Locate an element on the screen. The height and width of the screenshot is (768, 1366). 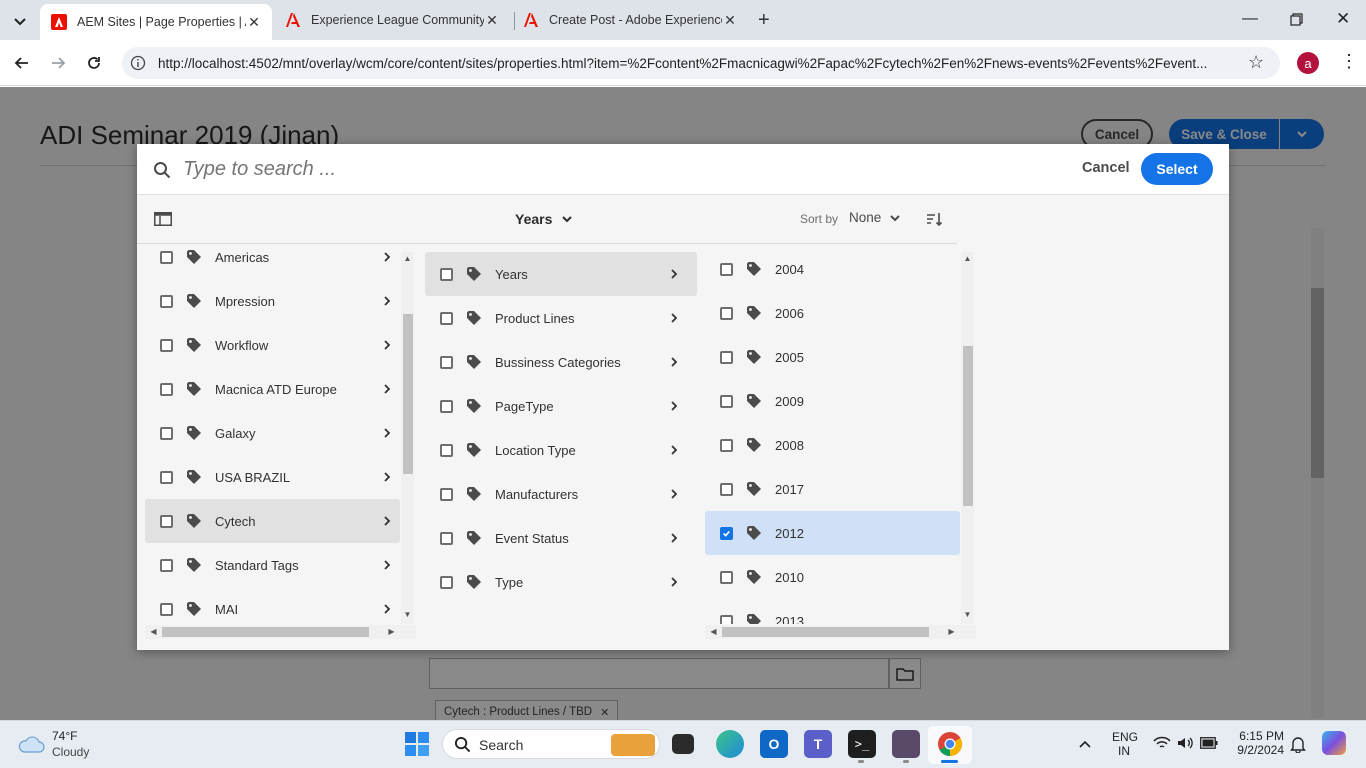
tag-row: Location Type is located at coordinates (561, 450).